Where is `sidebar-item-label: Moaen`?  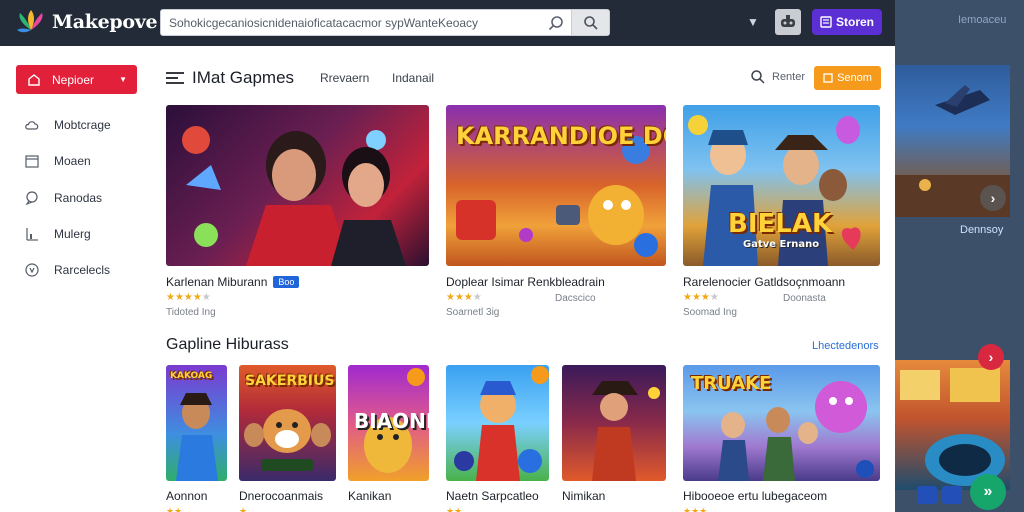 sidebar-item-label: Moaen is located at coordinates (72, 161).